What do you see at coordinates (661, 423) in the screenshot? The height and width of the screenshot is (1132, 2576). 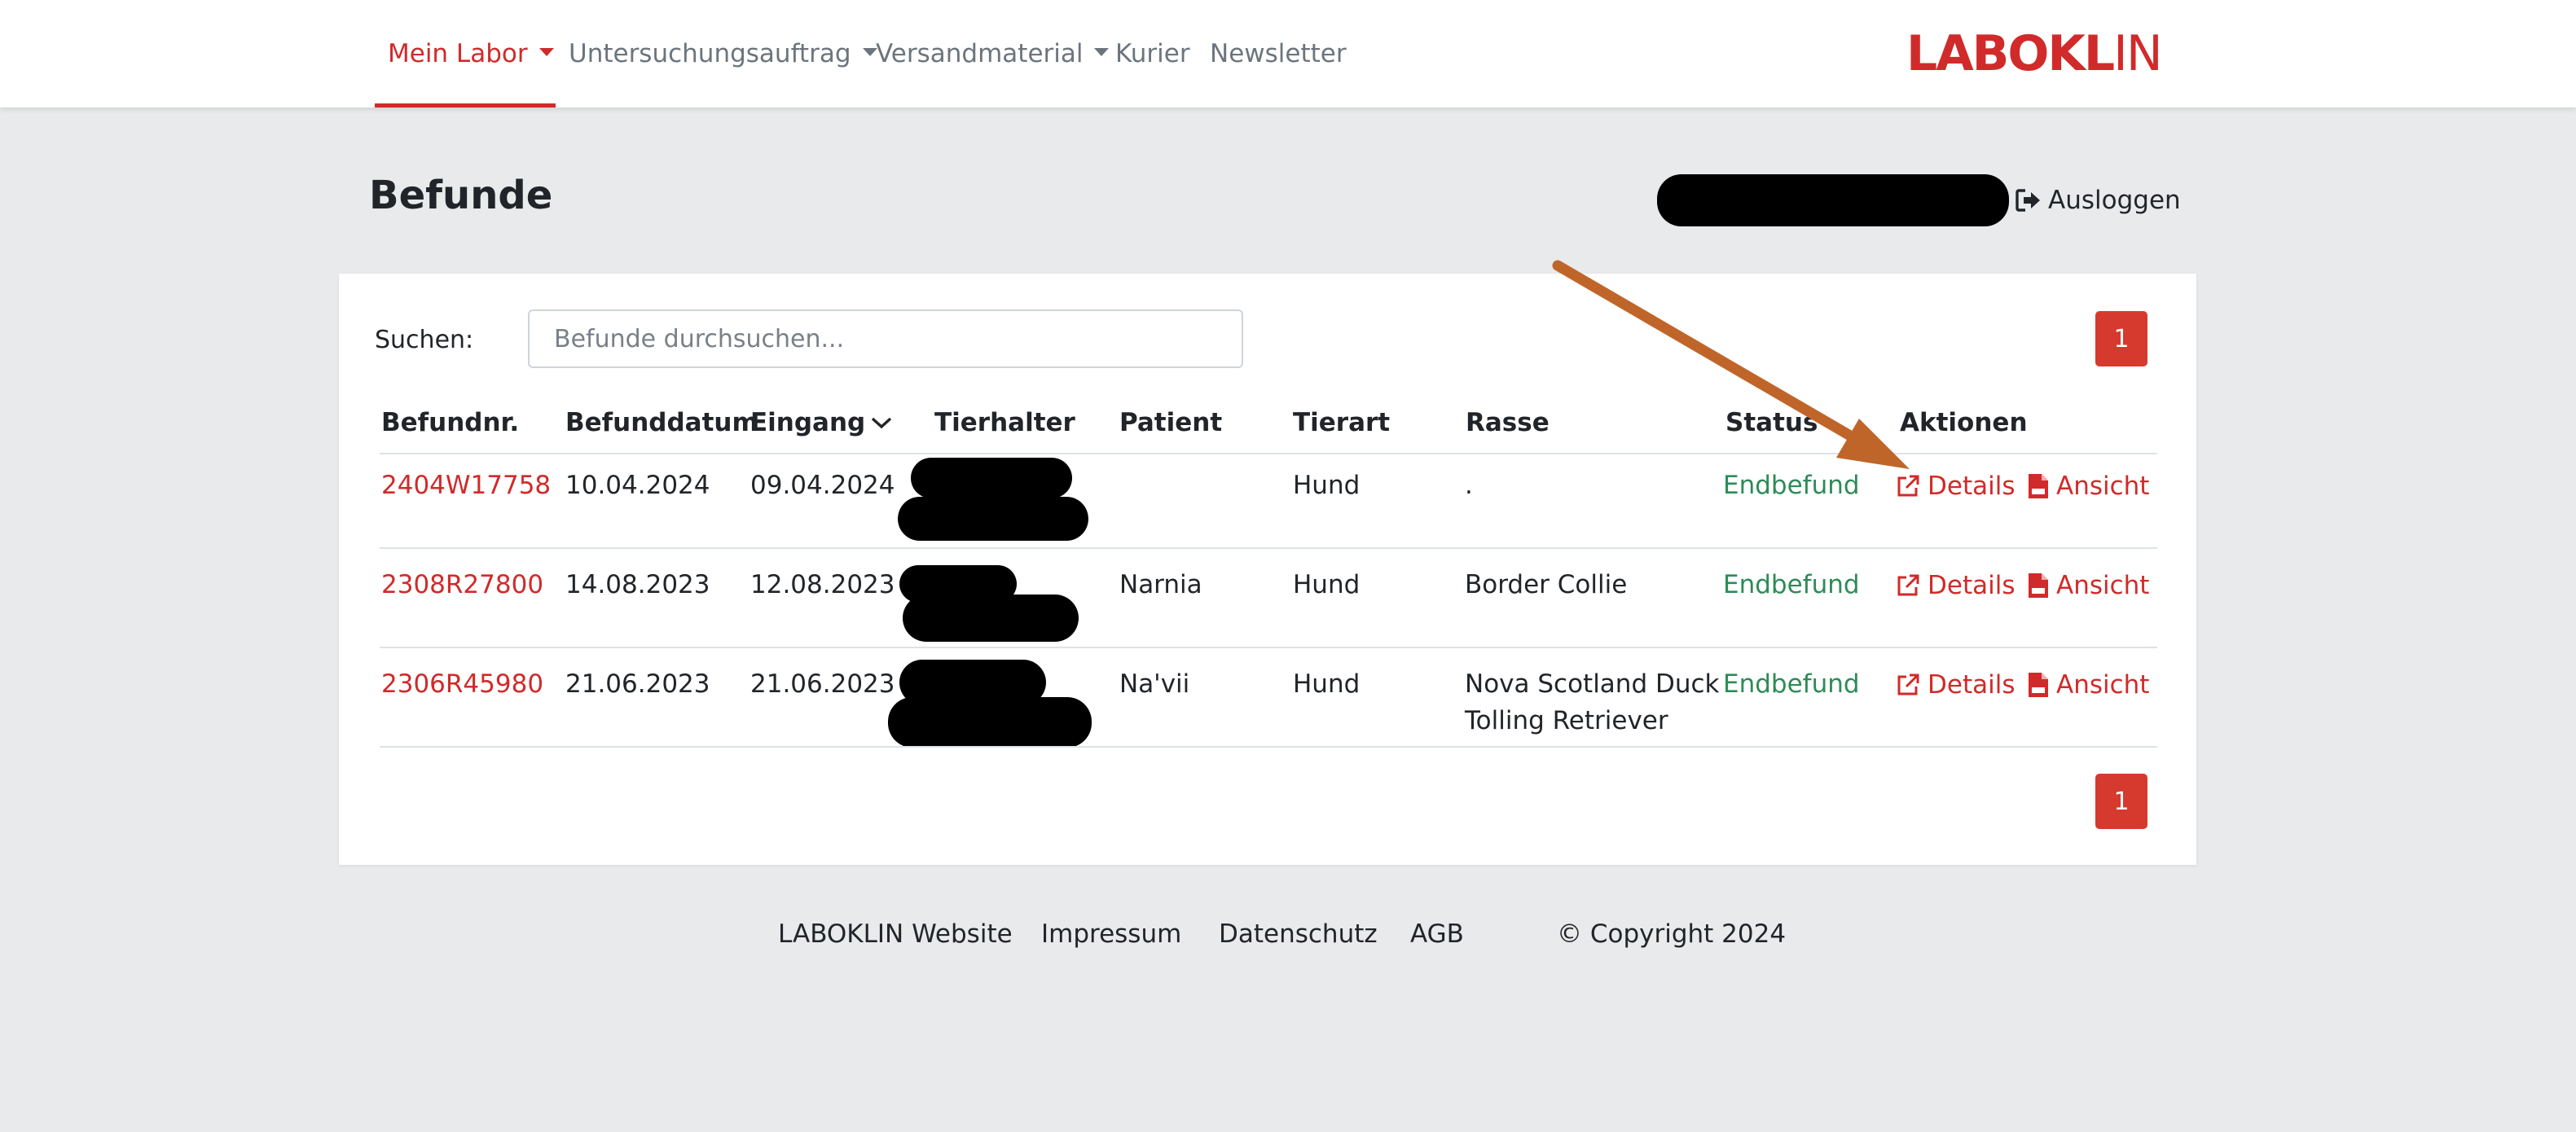 I see `col-befunddatum: Befunddatum` at bounding box center [661, 423].